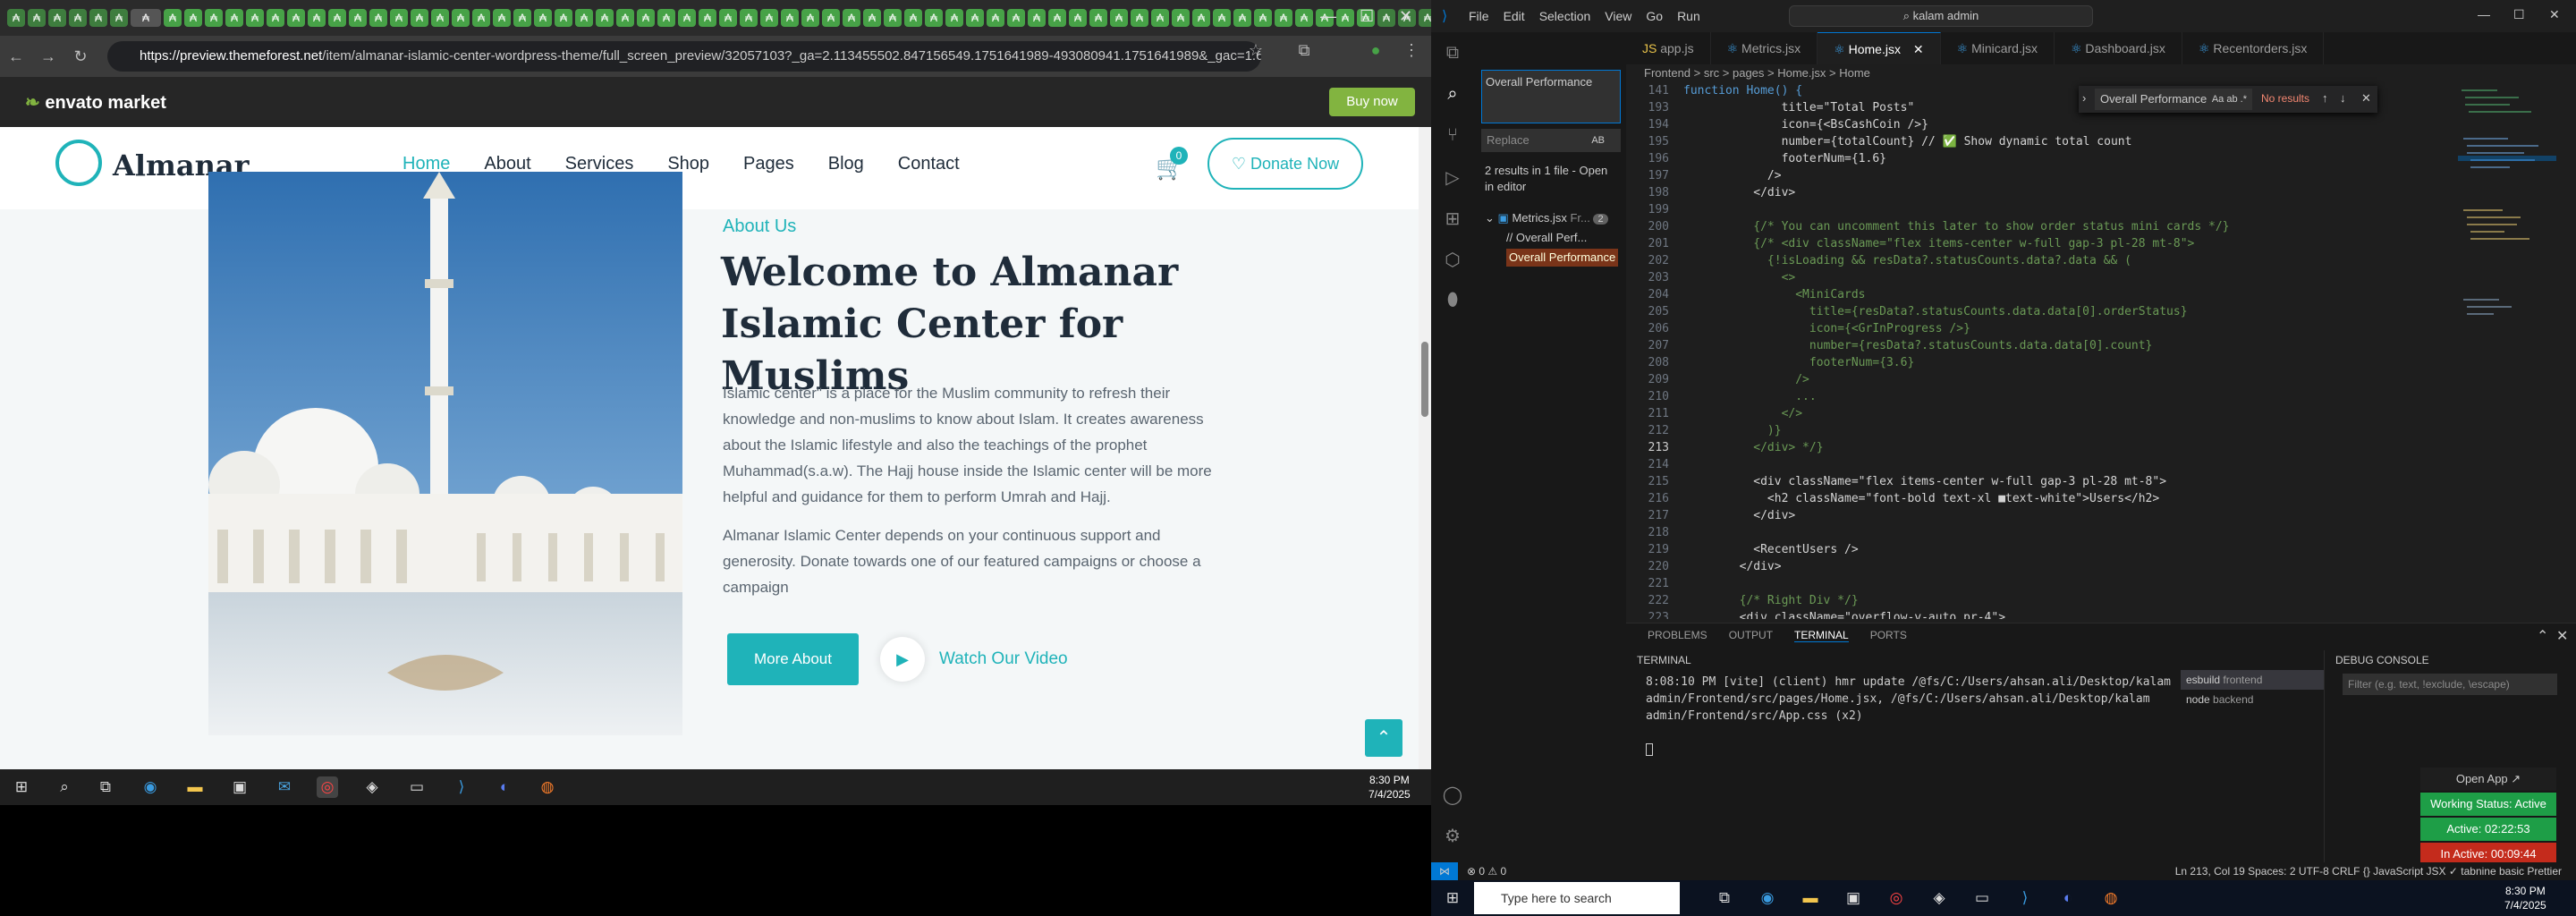  What do you see at coordinates (1452, 835) in the screenshot?
I see `settings-gear-icon: ⚙` at bounding box center [1452, 835].